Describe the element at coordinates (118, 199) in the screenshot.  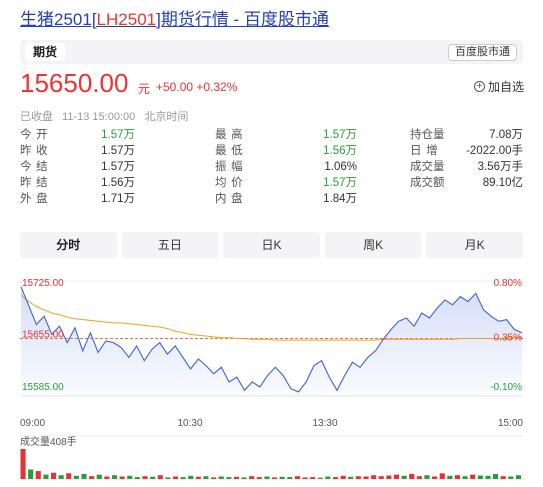
I see `stat-value: 1.71万` at that location.